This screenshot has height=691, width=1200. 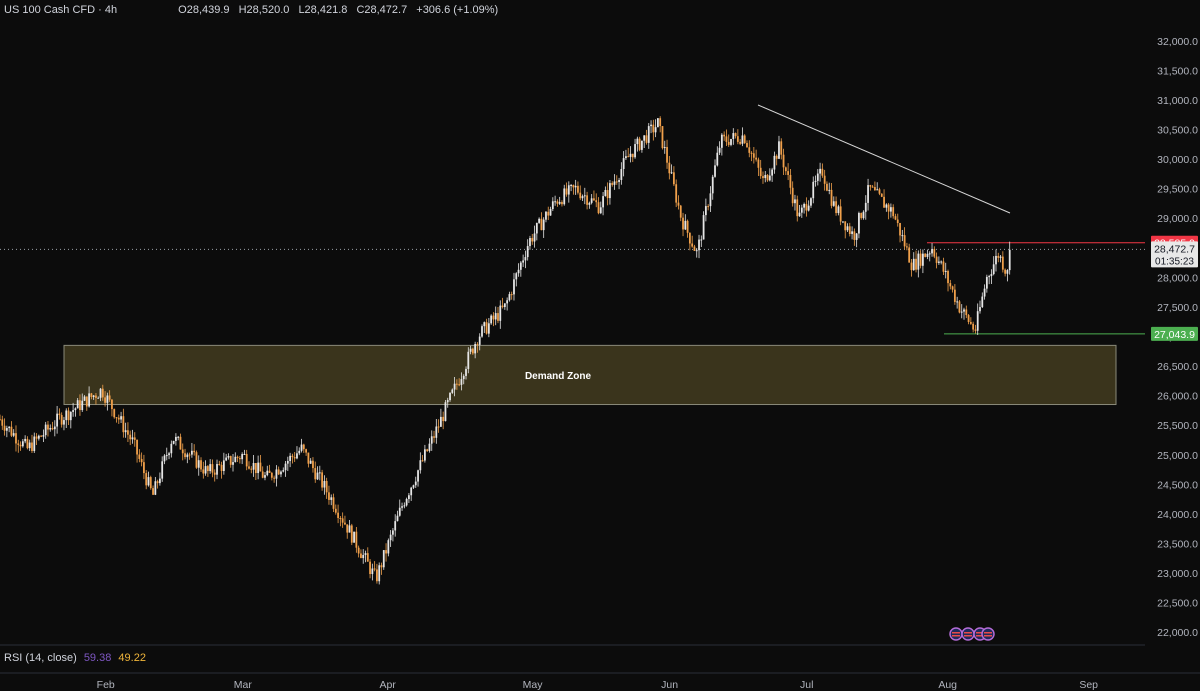 What do you see at coordinates (1088, 685) in the screenshot?
I see `time-tick-label: Sep` at bounding box center [1088, 685].